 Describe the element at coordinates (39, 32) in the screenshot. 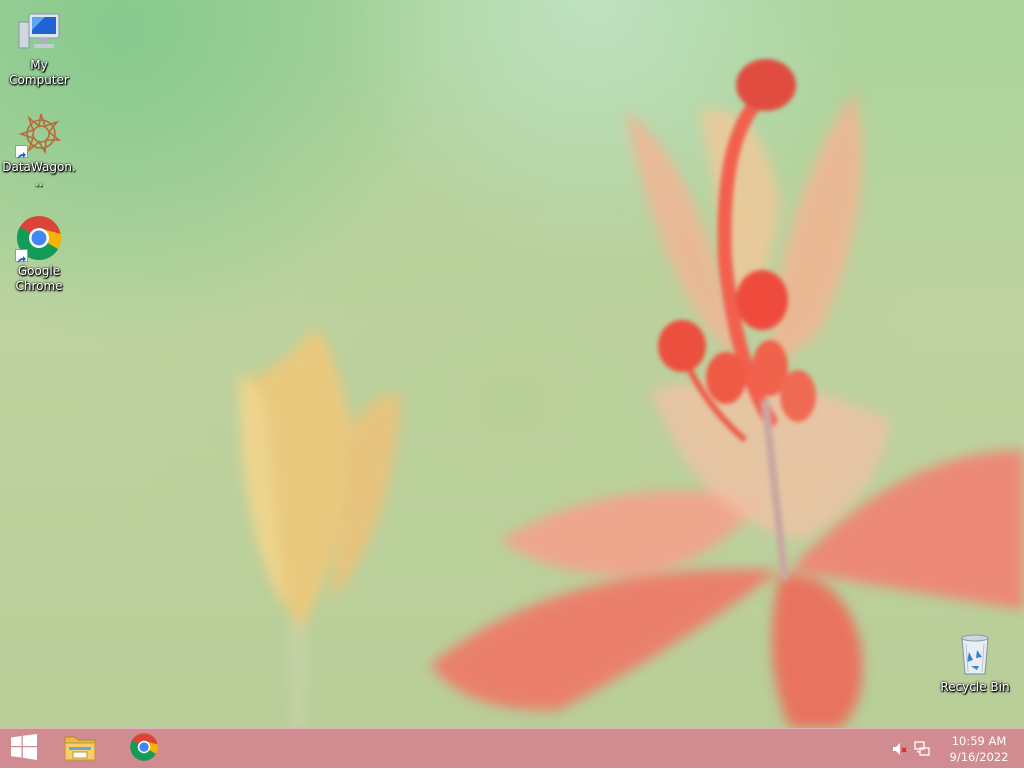

I see `computer-icon` at that location.